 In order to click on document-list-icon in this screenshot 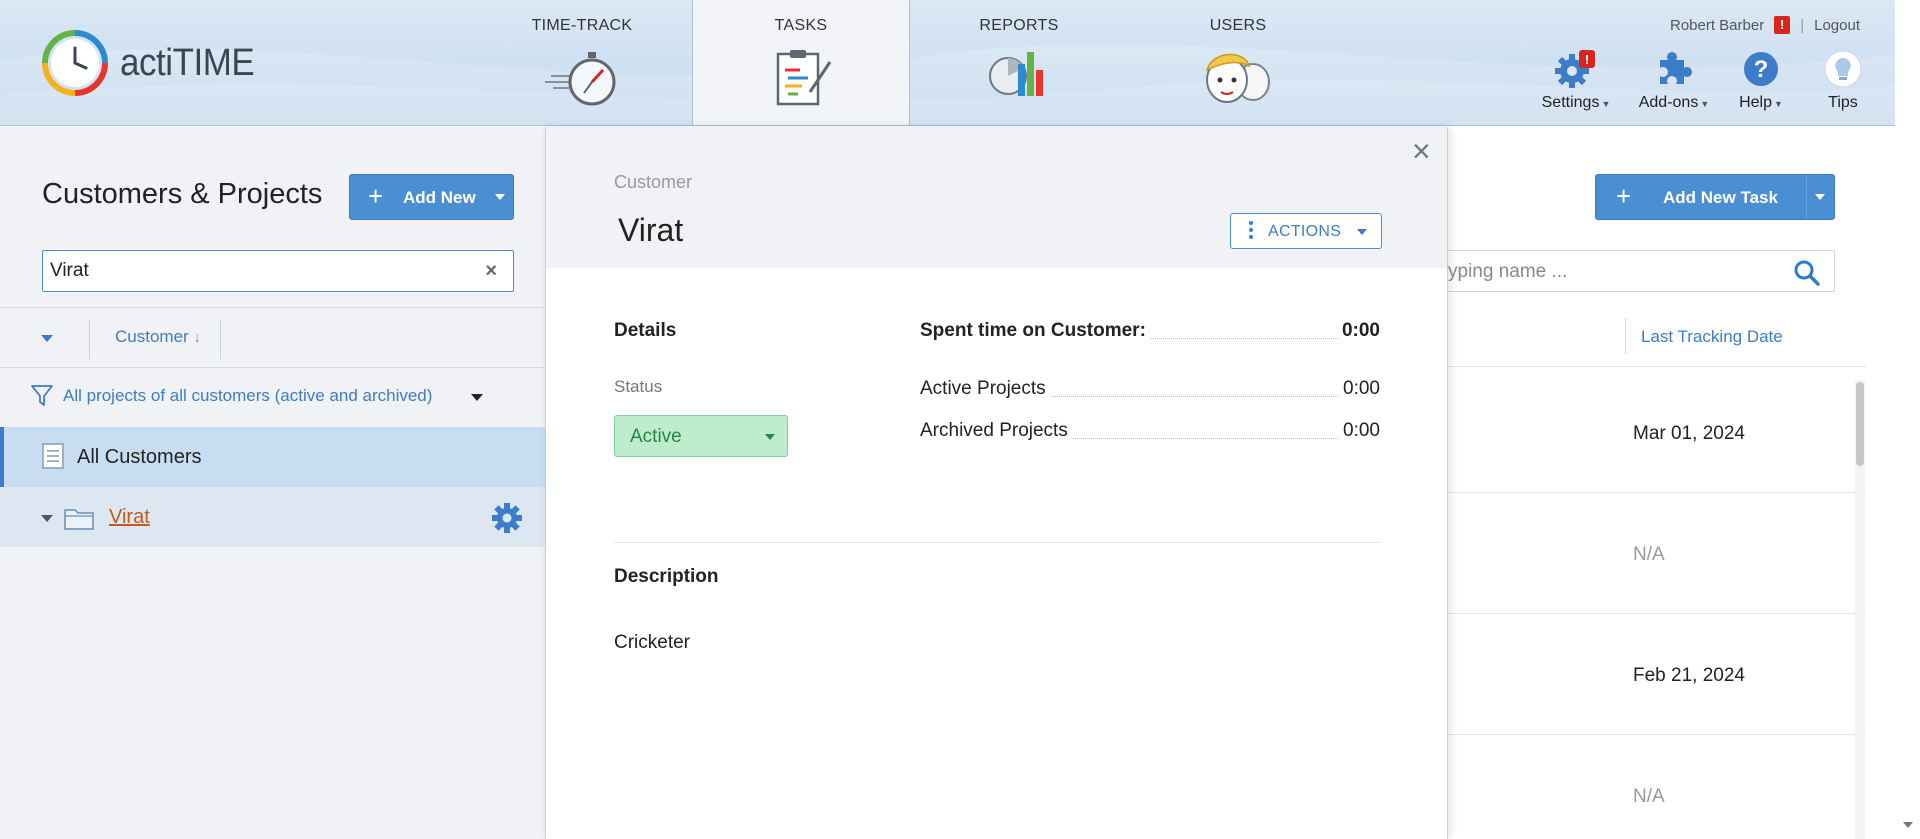, I will do `click(53, 456)`.